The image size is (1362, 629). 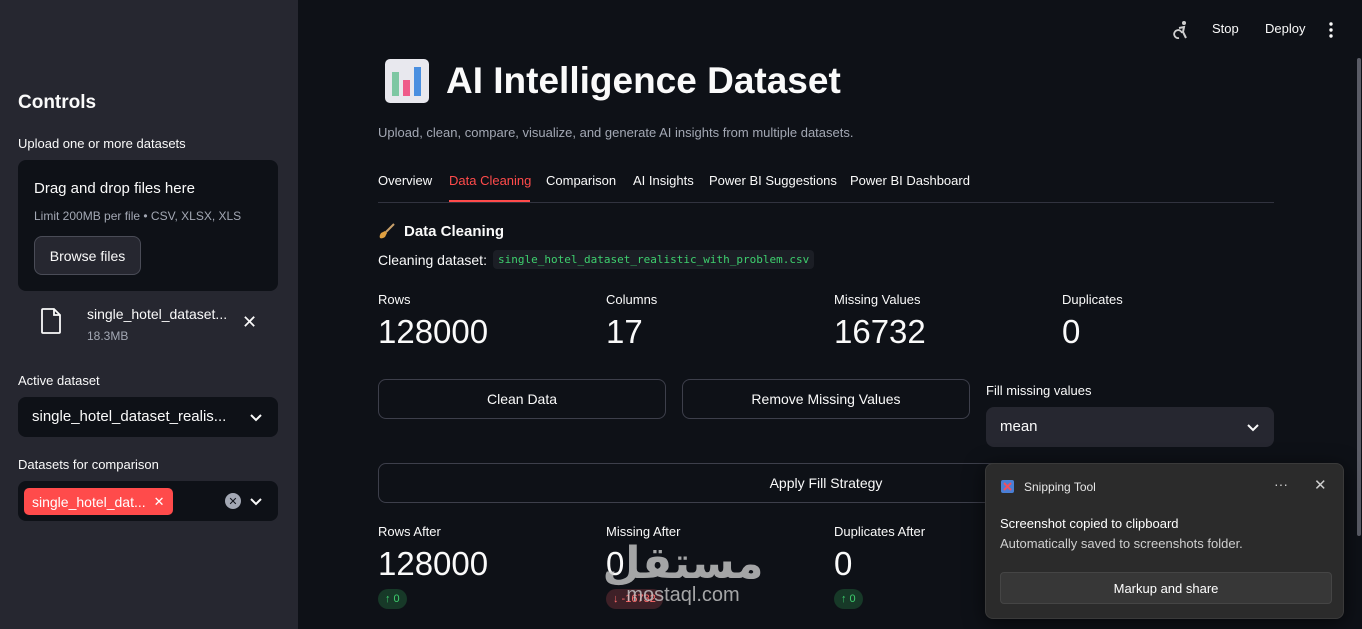 I want to click on metric-missing-values: Missing Values 16732, so click(x=880, y=321).